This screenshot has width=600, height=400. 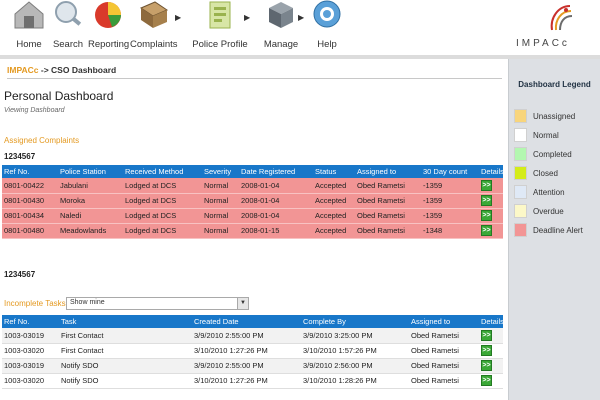 What do you see at coordinates (276, 186) in the screenshot?
I see `cell-date-registered: 2008-01-04` at bounding box center [276, 186].